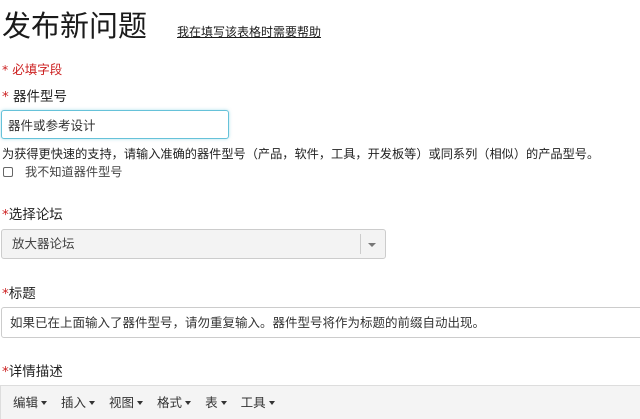  I want to click on part-number-label-text: 器件型号, so click(40, 97).